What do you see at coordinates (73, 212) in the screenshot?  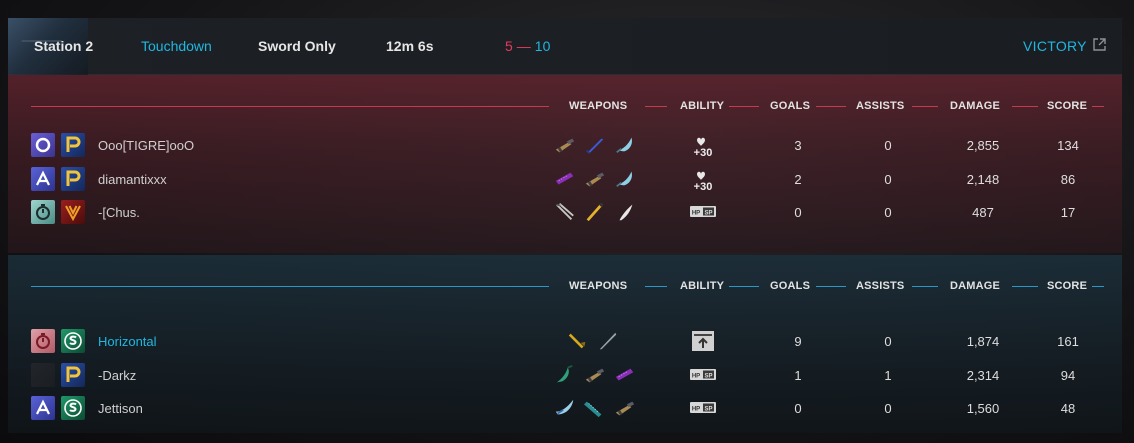 I see `red-v-emblem-icon` at bounding box center [73, 212].